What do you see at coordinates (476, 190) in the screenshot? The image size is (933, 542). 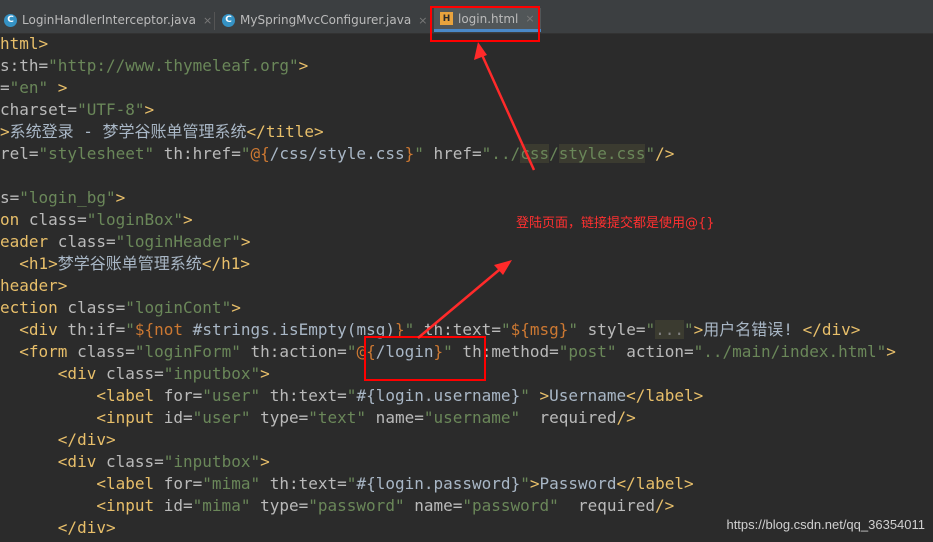 I see `annotation-arrows` at bounding box center [476, 190].